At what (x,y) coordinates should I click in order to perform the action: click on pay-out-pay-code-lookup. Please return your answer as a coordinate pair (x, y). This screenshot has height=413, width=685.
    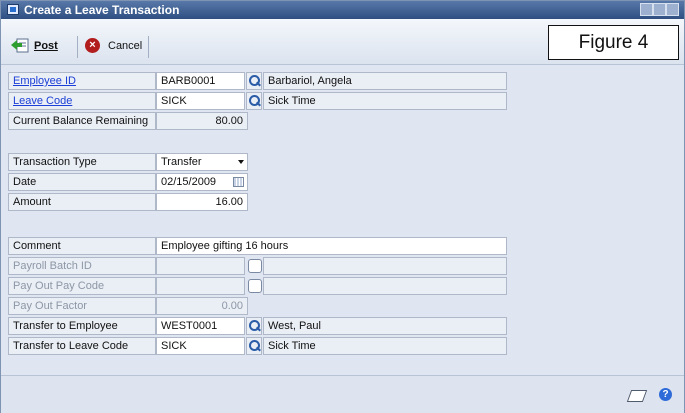
    Looking at the image, I should click on (255, 286).